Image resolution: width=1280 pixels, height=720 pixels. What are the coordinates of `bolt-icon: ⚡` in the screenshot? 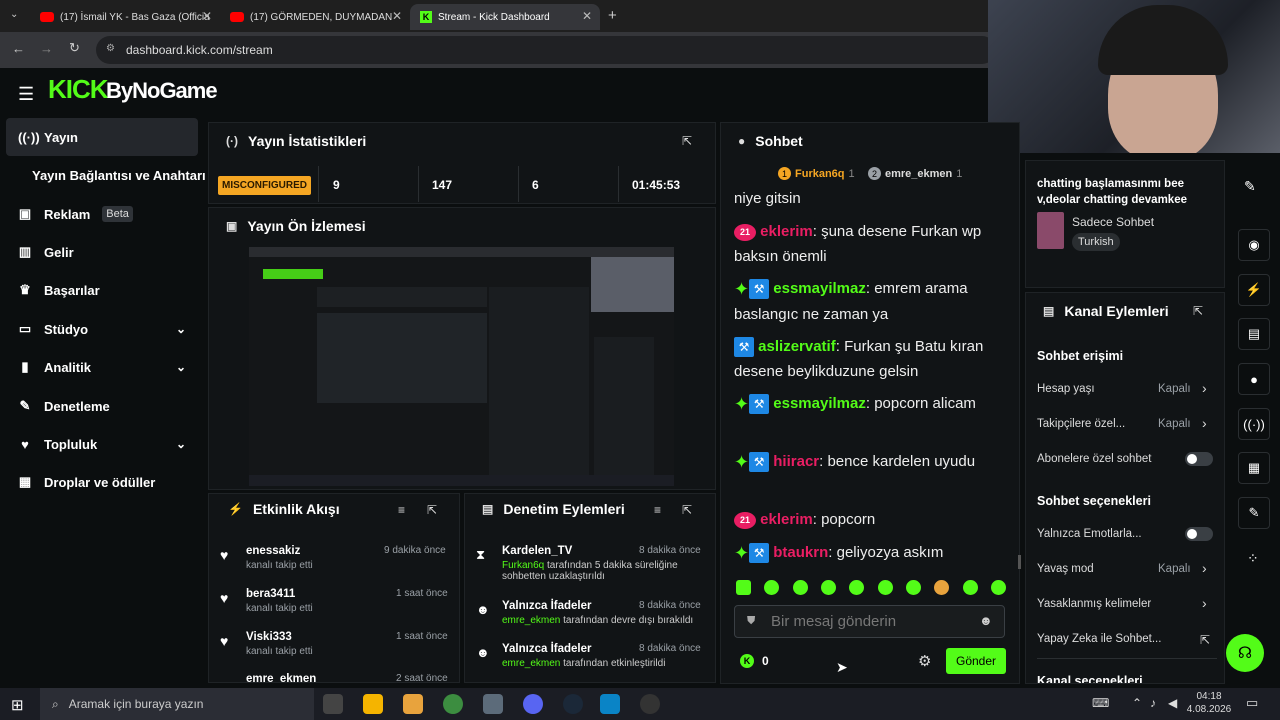 It's located at (1254, 290).